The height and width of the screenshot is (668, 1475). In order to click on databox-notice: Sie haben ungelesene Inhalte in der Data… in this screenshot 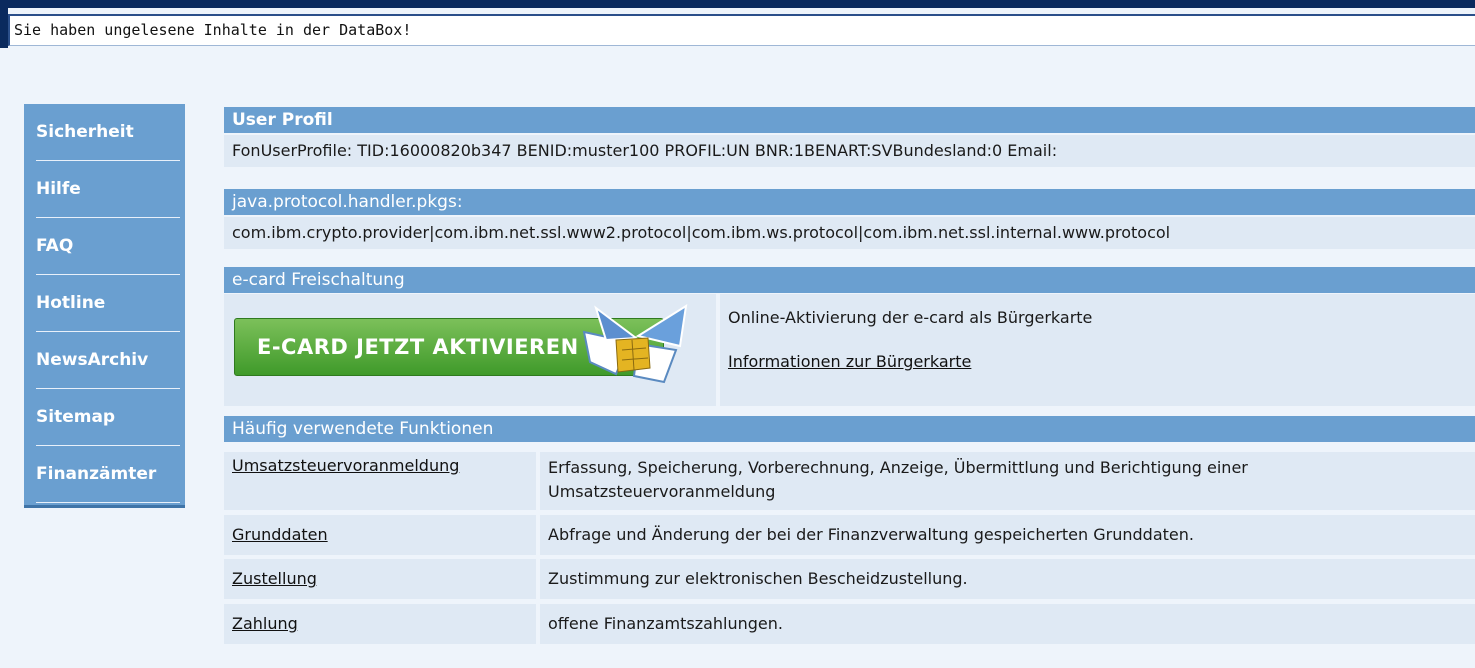, I will do `click(741, 30)`.